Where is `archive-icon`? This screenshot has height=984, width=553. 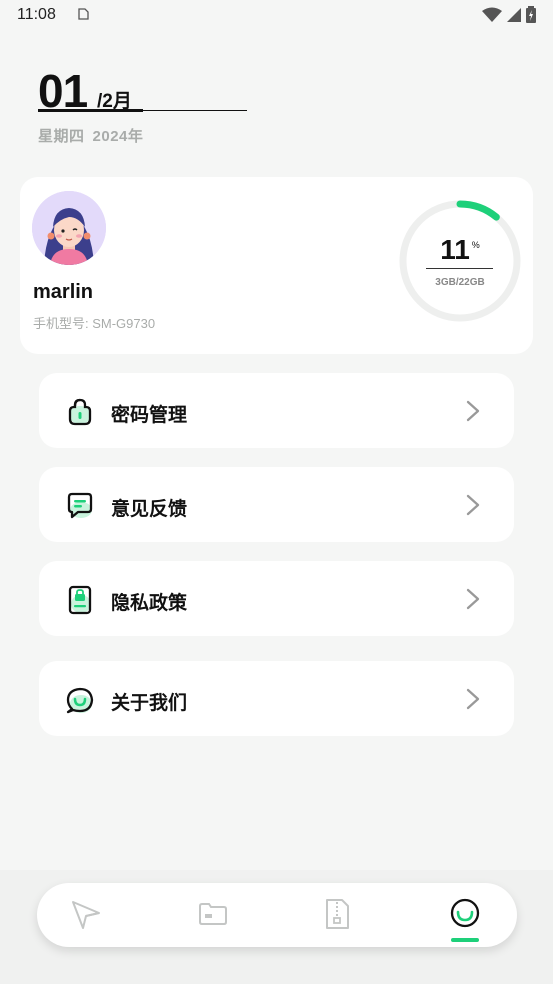
archive-icon is located at coordinates (337, 914).